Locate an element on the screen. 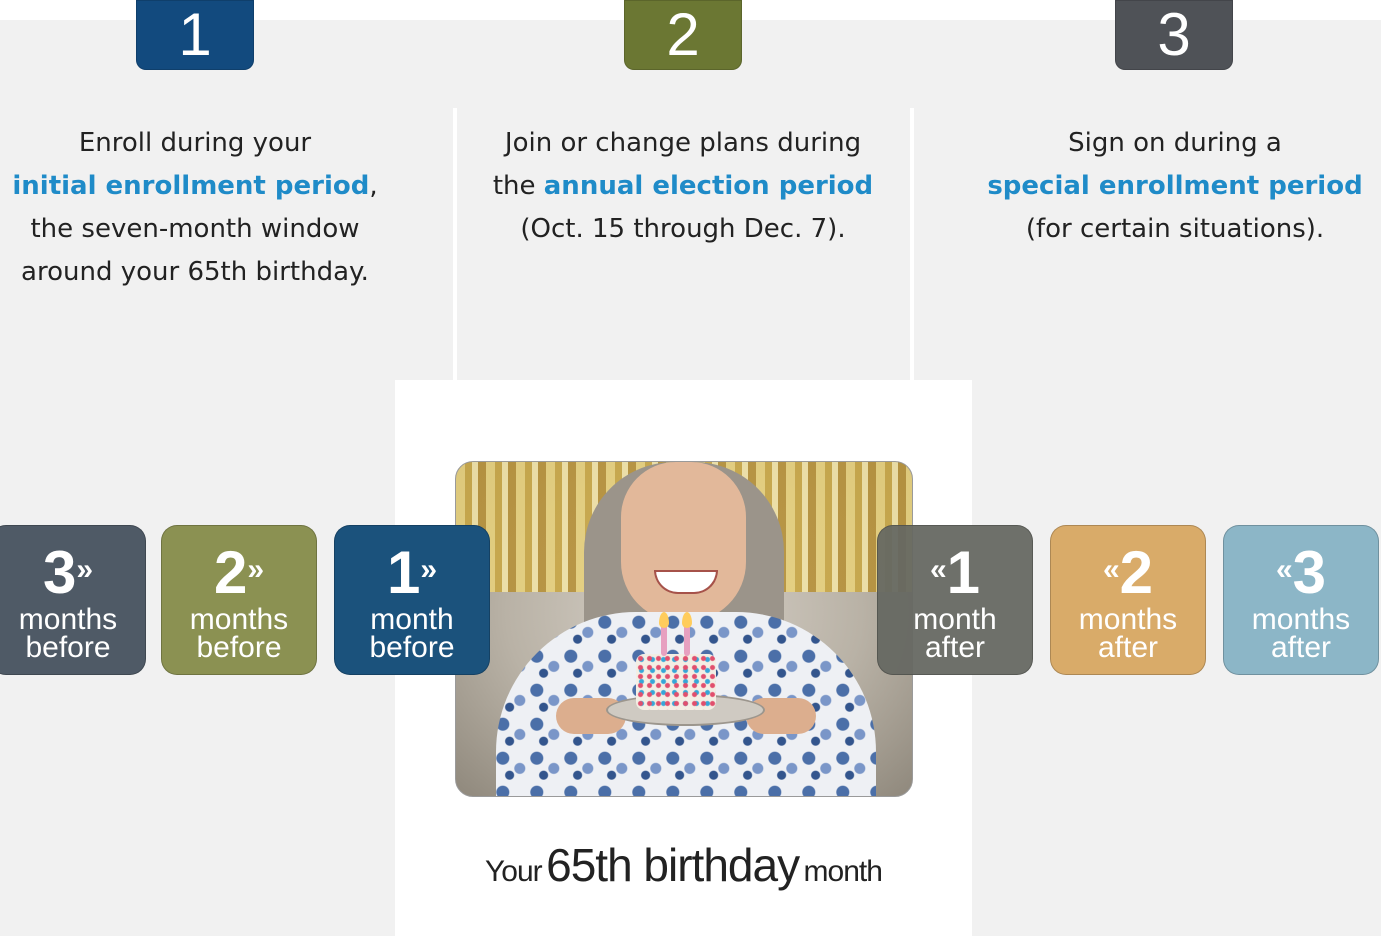 The image size is (1381, 936). step-2-badge: 2 is located at coordinates (683, 35).